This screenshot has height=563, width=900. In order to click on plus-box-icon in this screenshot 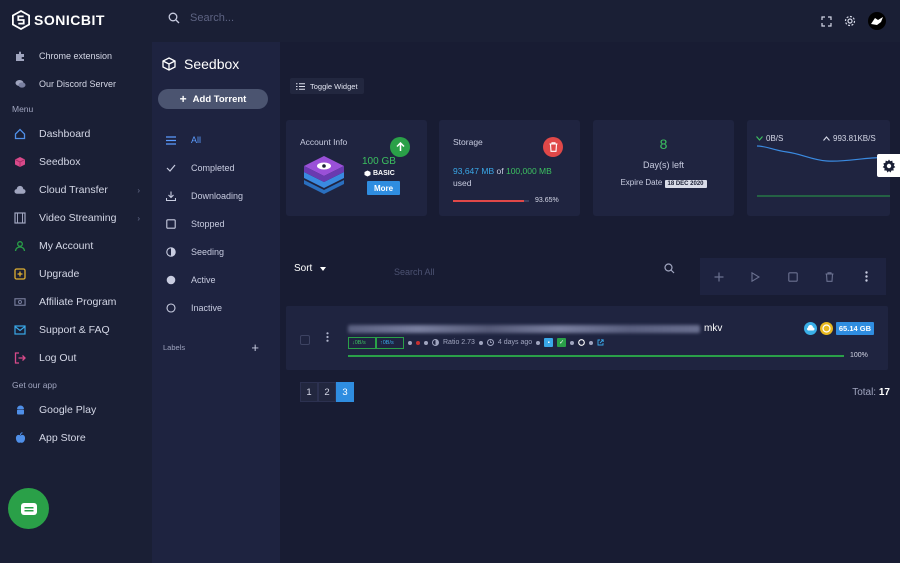, I will do `click(20, 274)`.